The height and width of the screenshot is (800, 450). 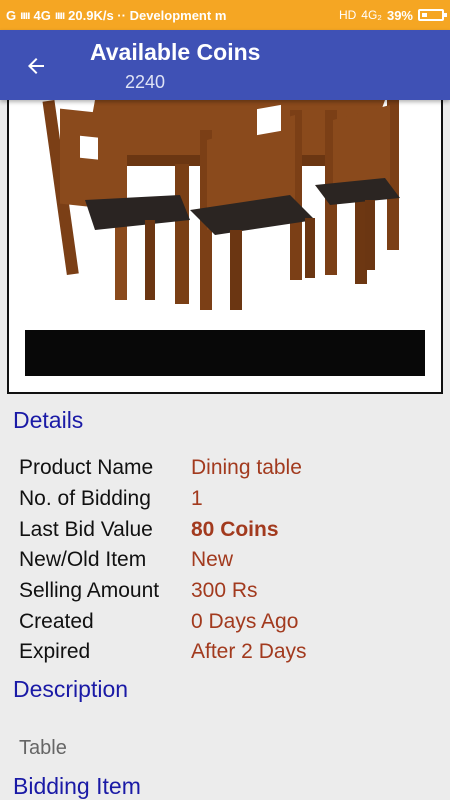 What do you see at coordinates (249, 652) in the screenshot?
I see `detail-value: After 2 Days` at bounding box center [249, 652].